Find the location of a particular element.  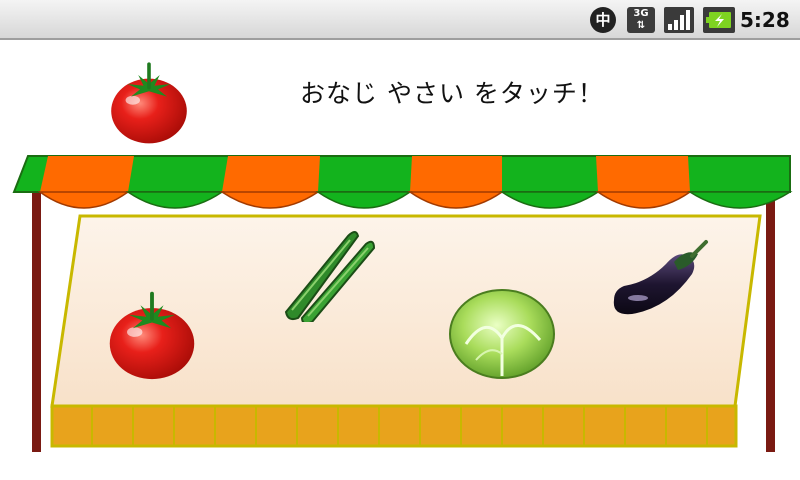

signal-icon is located at coordinates (679, 20).